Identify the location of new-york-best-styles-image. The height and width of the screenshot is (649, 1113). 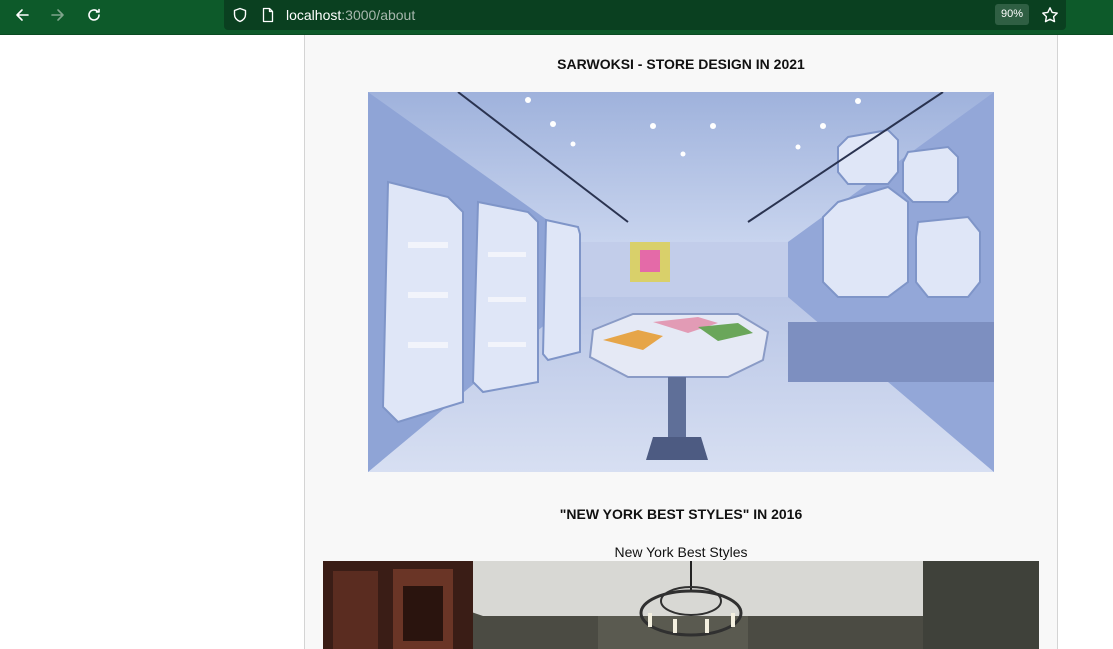
(681, 605).